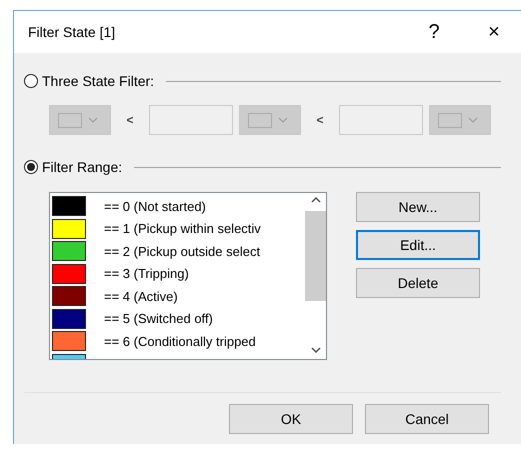  What do you see at coordinates (494, 32) in the screenshot?
I see `close-button: ×` at bounding box center [494, 32].